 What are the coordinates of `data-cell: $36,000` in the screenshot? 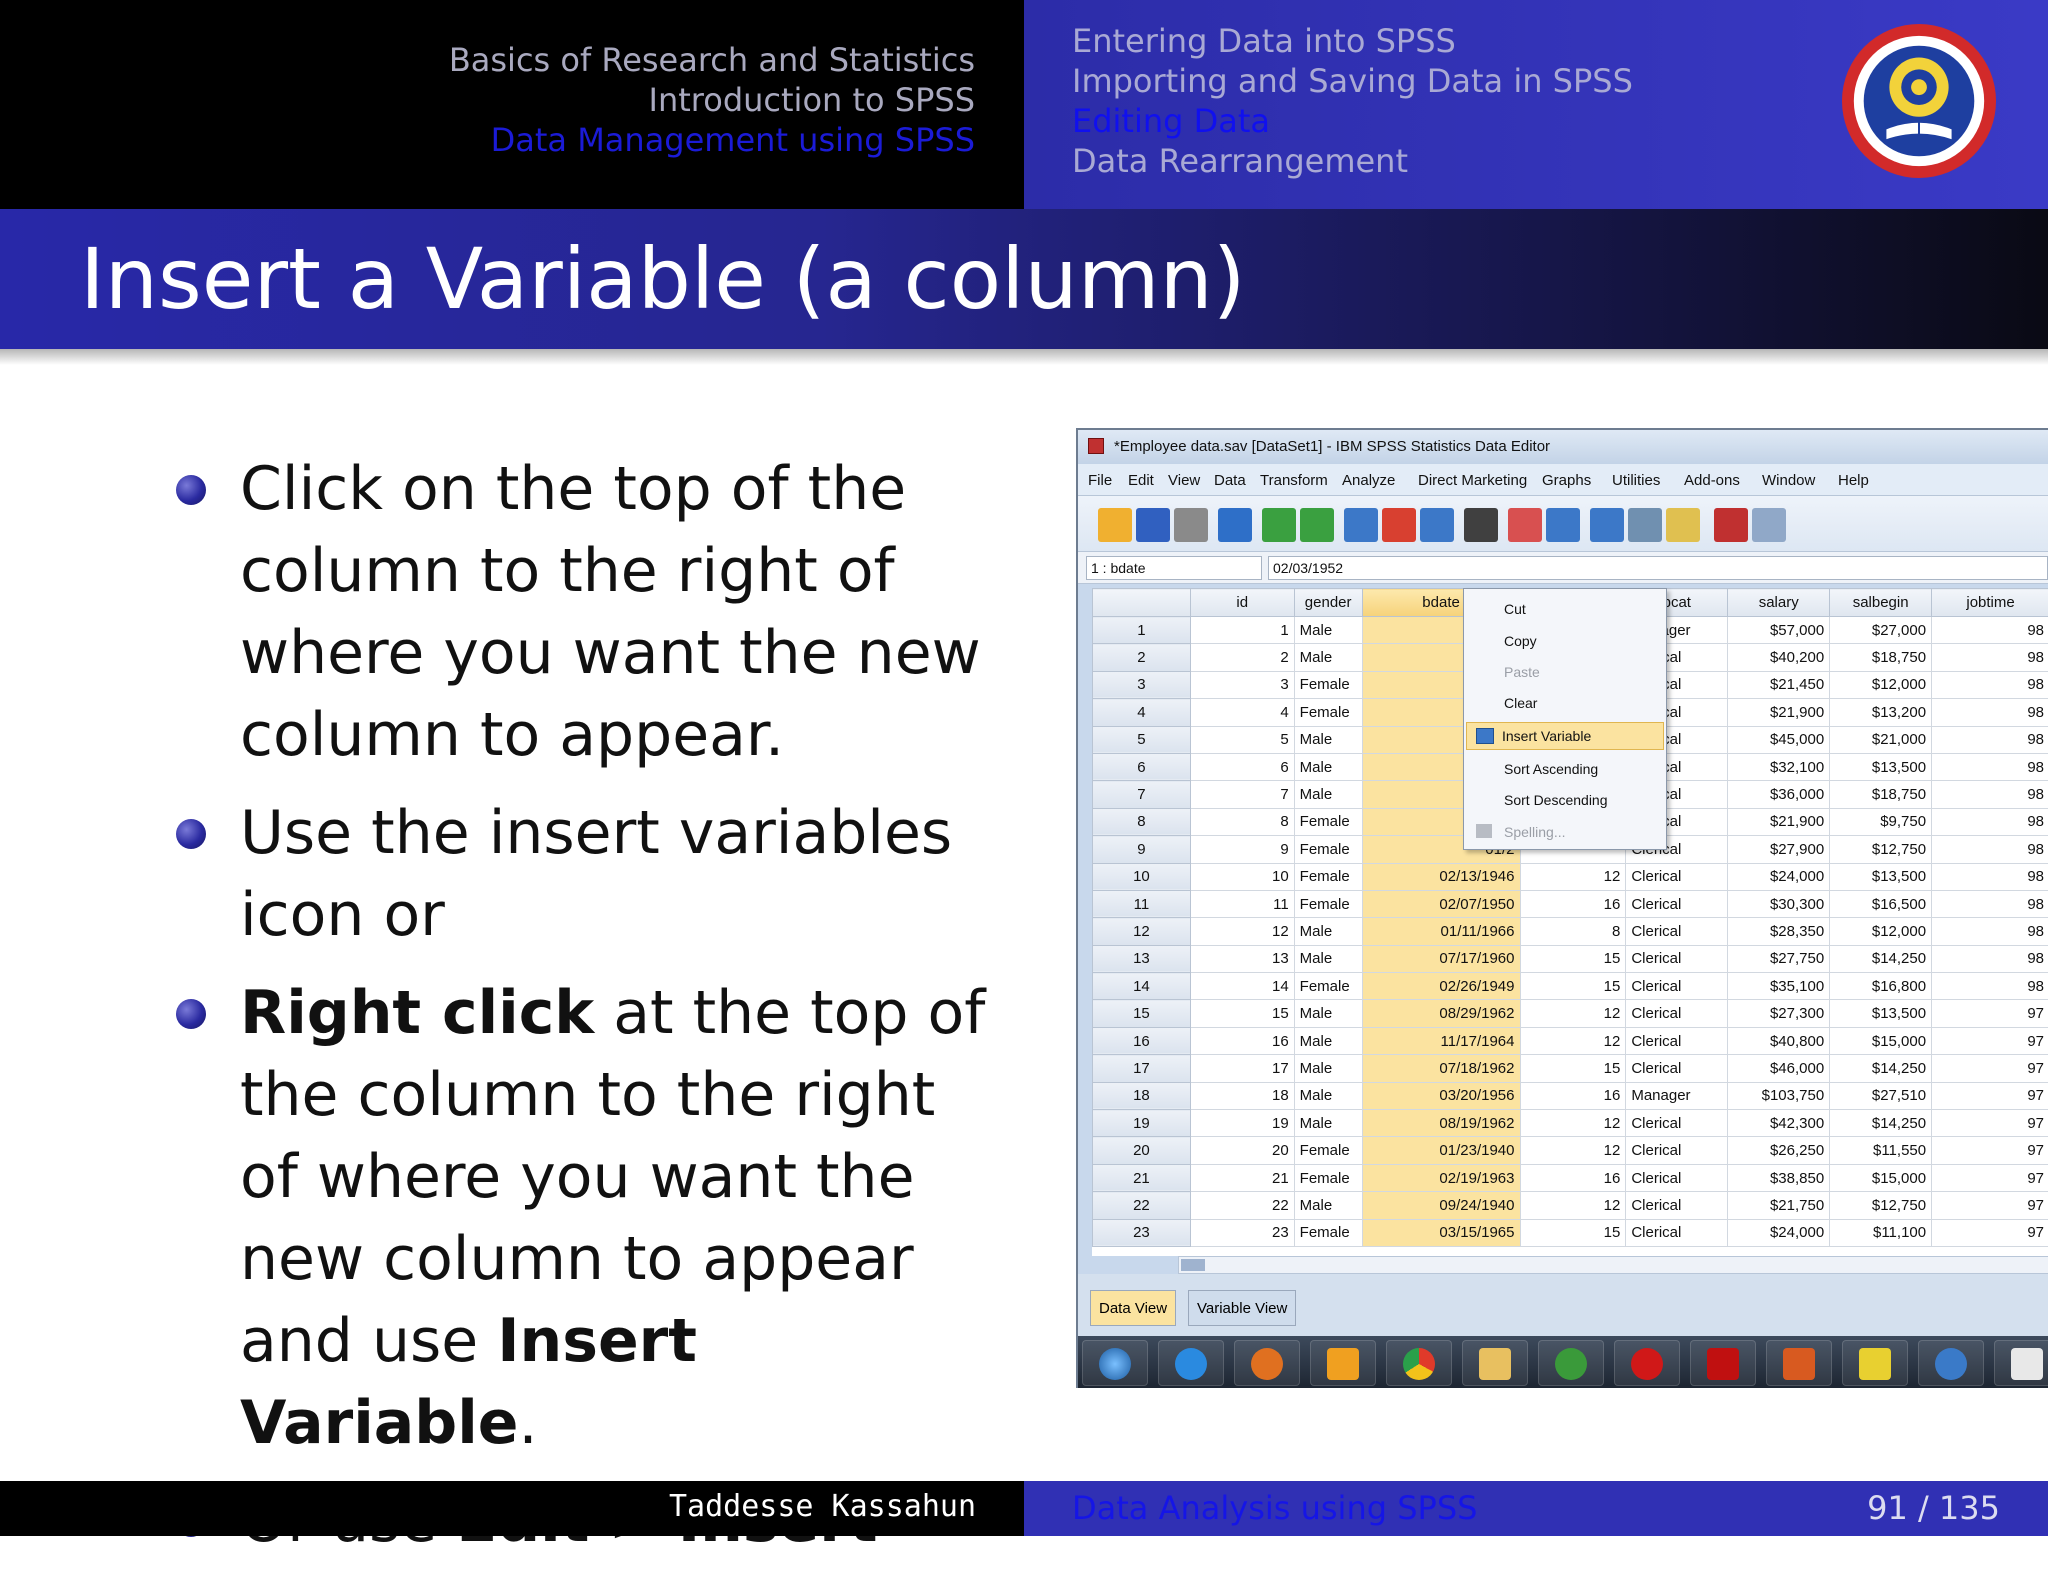 It's located at (1779, 794).